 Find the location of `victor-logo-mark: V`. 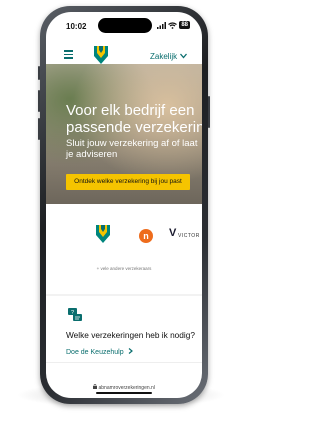

victor-logo-mark: V is located at coordinates (173, 233).